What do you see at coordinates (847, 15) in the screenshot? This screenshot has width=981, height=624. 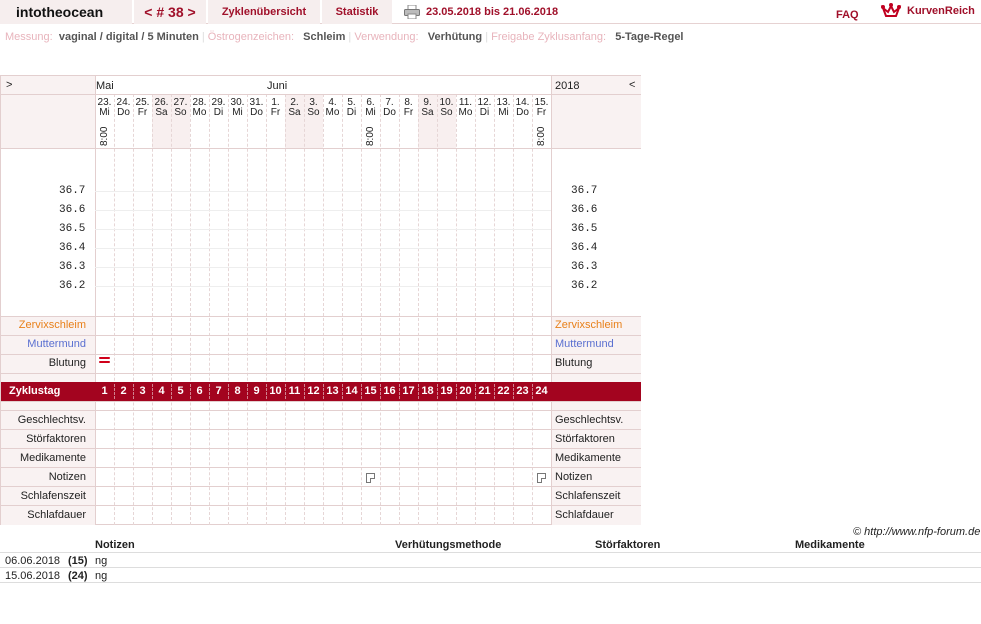 I see `faq-link: FAQ` at bounding box center [847, 15].